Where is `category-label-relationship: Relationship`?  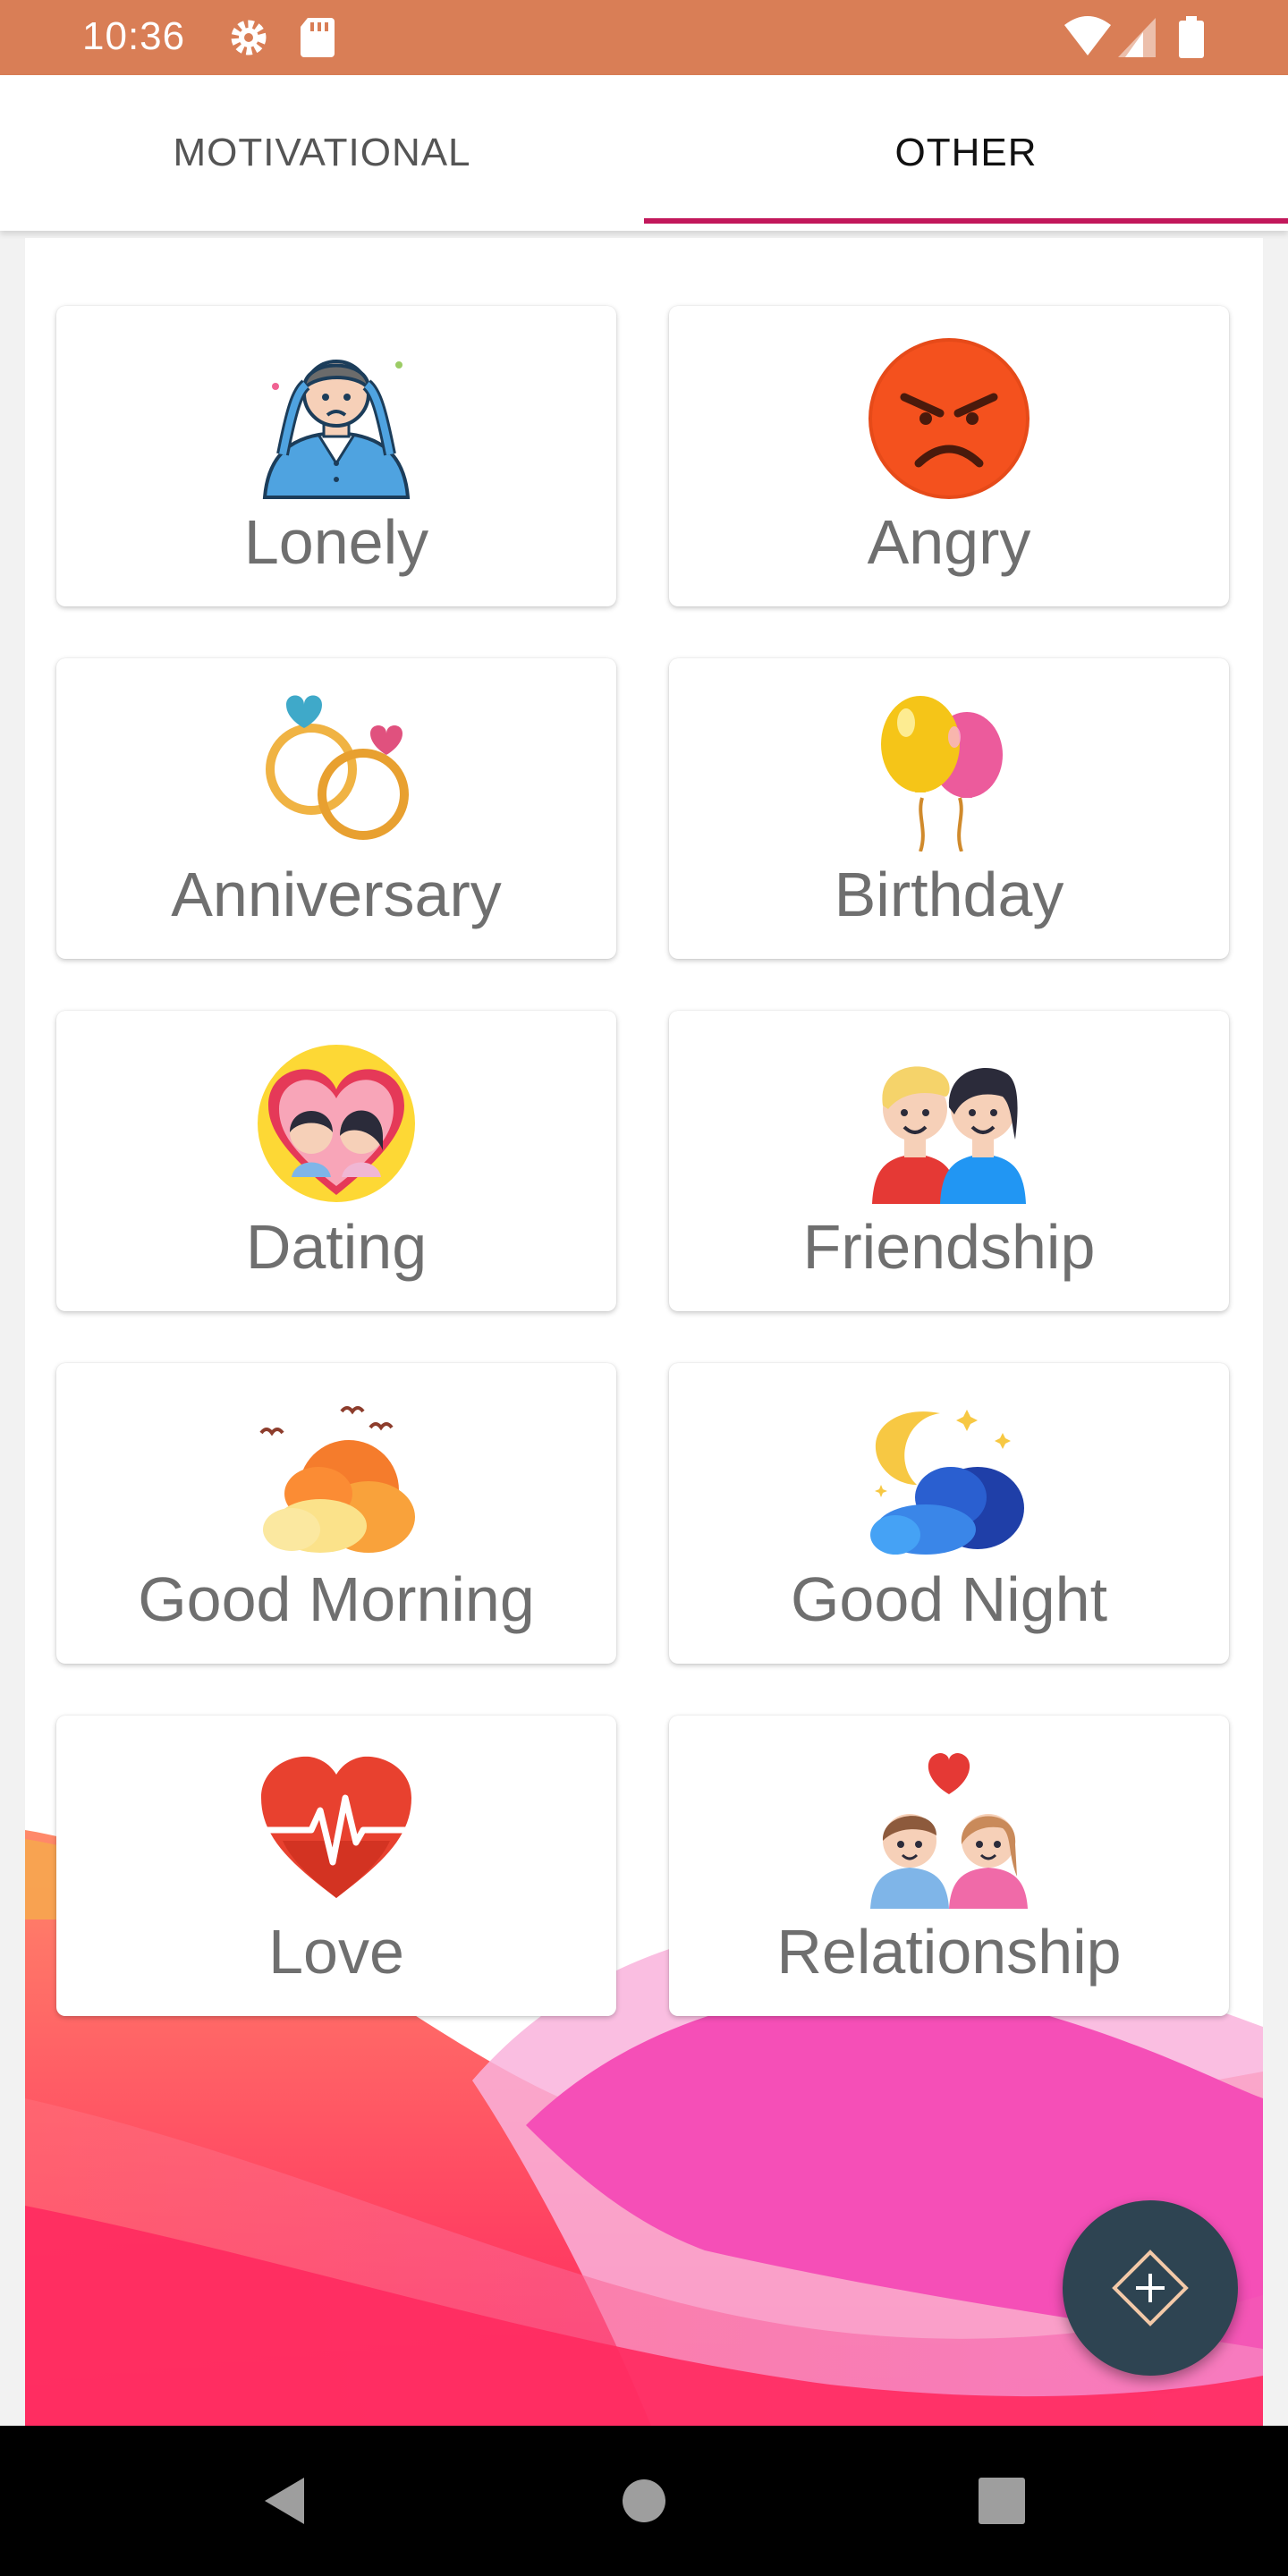
category-label-relationship: Relationship is located at coordinates (949, 1952).